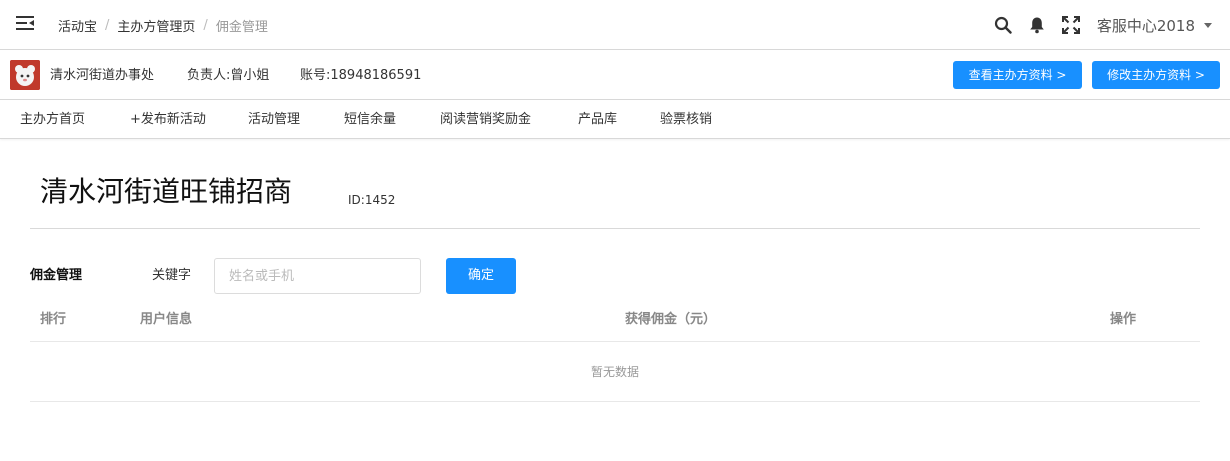  What do you see at coordinates (372, 200) in the screenshot?
I see `page-id: ID:1452` at bounding box center [372, 200].